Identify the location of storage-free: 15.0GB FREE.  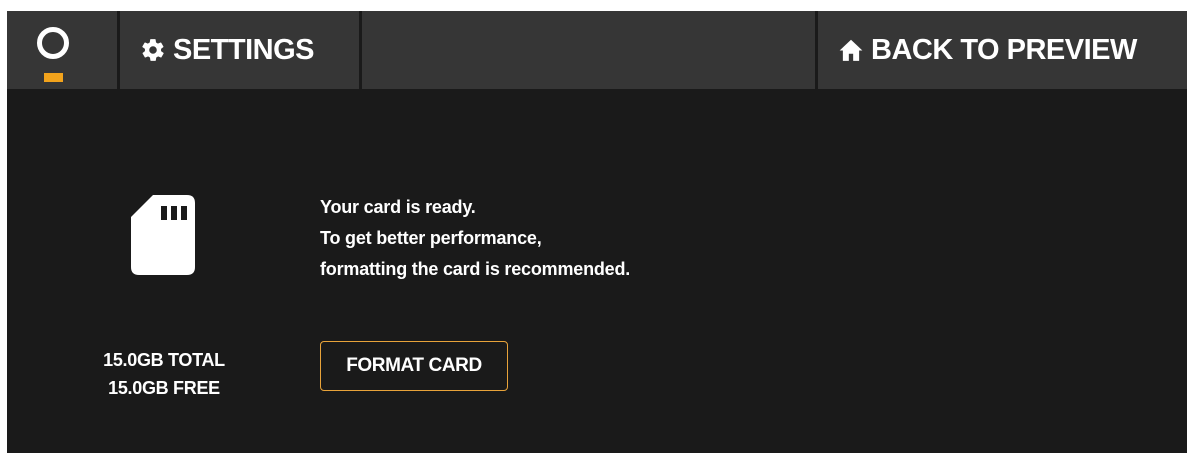
(164, 388).